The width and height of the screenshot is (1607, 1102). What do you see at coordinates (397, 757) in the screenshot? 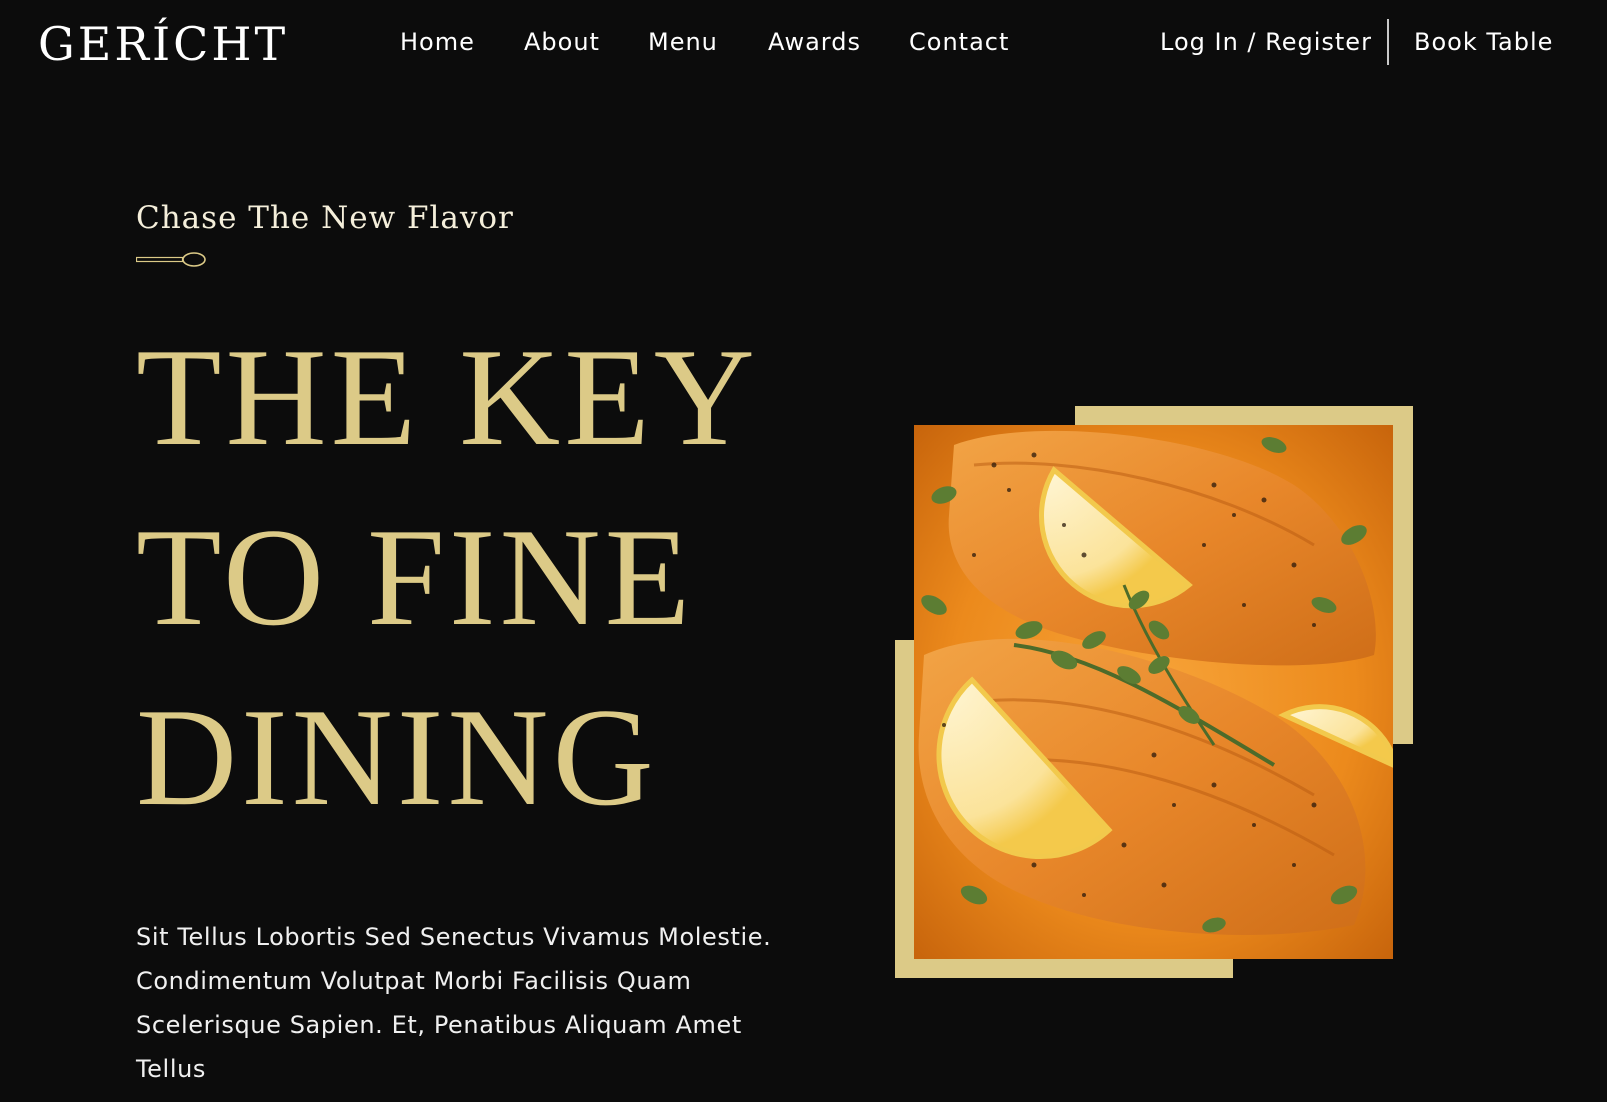
I see `headline-line-3: DINING` at bounding box center [397, 757].